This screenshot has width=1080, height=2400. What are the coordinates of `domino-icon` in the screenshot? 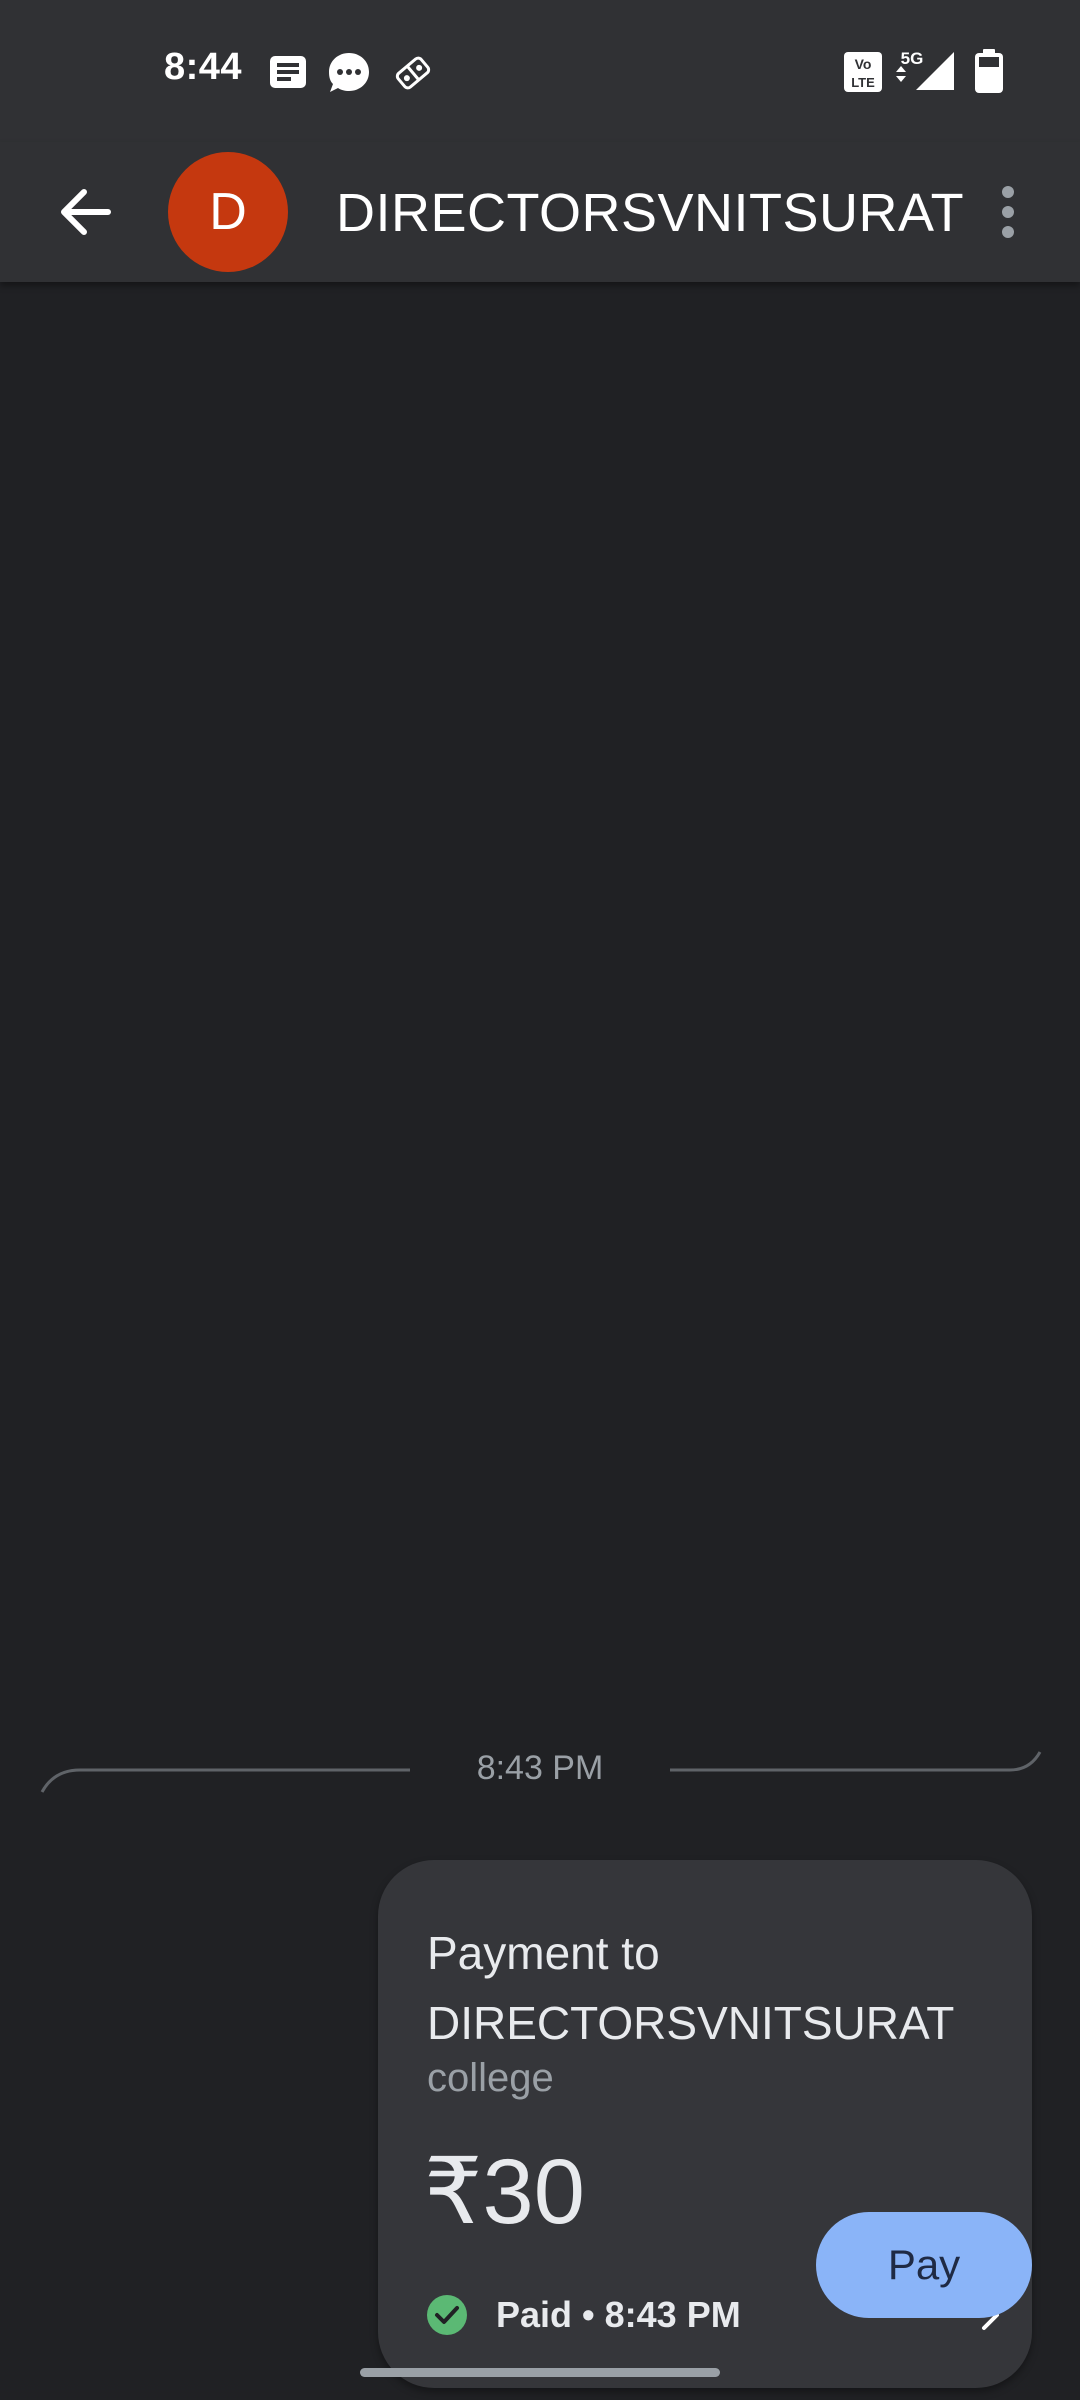 It's located at (413, 75).